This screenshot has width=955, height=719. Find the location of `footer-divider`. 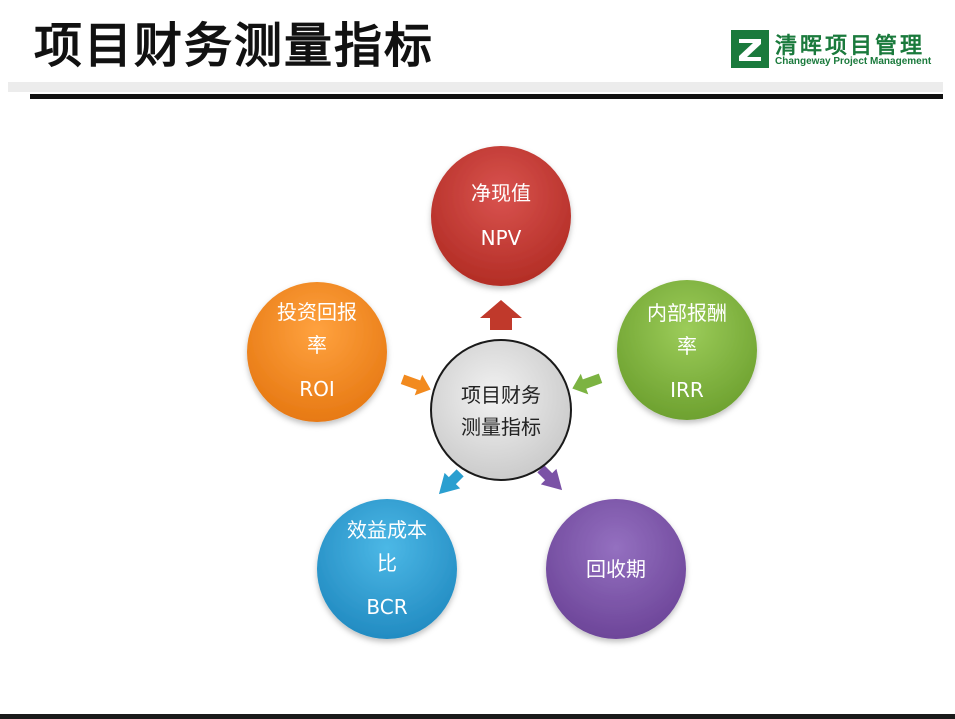

footer-divider is located at coordinates (477, 716).